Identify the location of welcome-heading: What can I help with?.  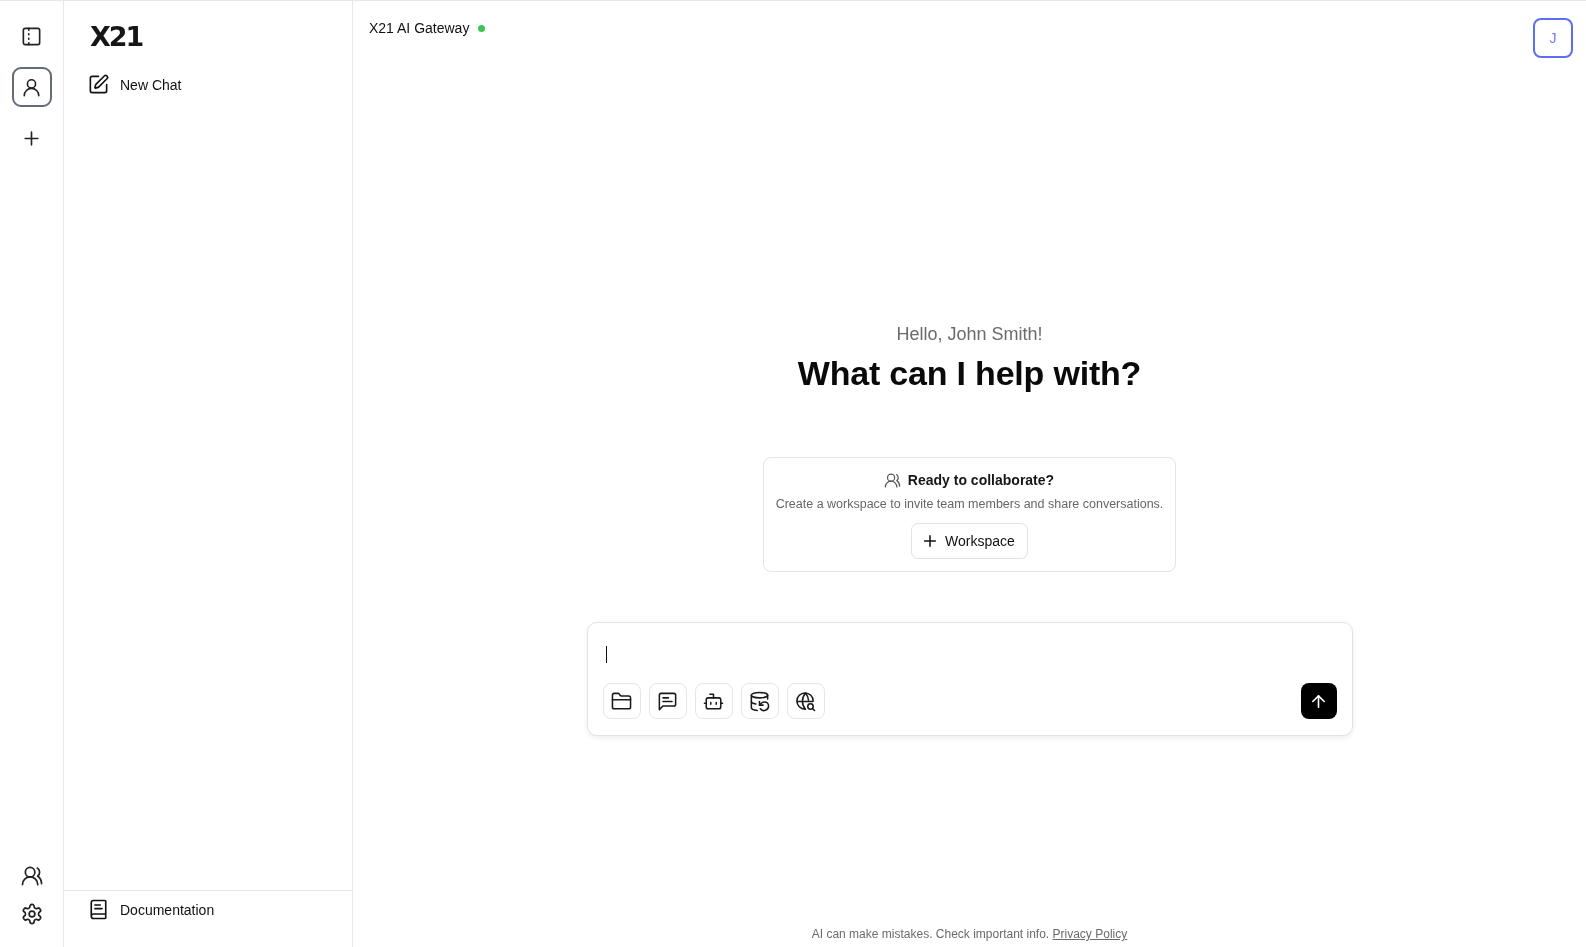
(969, 373).